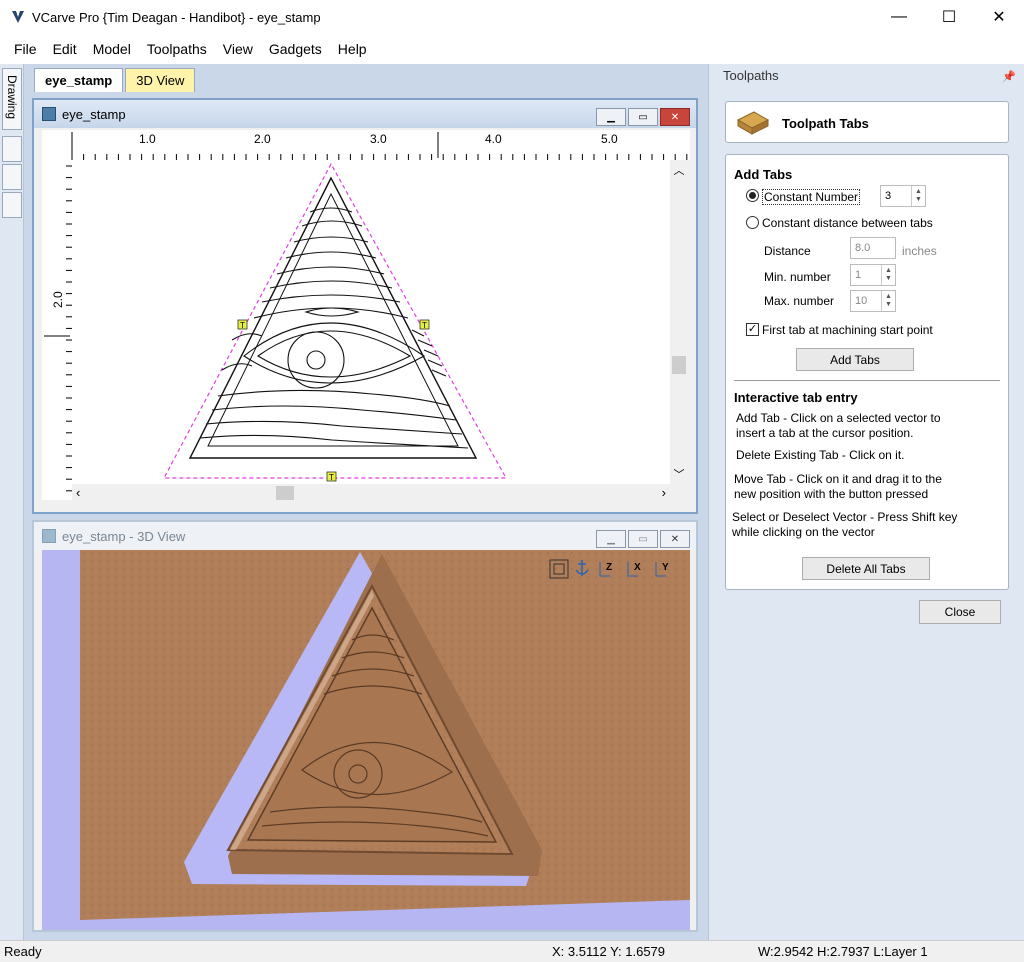  Describe the element at coordinates (838, 418) in the screenshot. I see `add-tab-help-1: Add Tab - Click on a selected vector to` at that location.